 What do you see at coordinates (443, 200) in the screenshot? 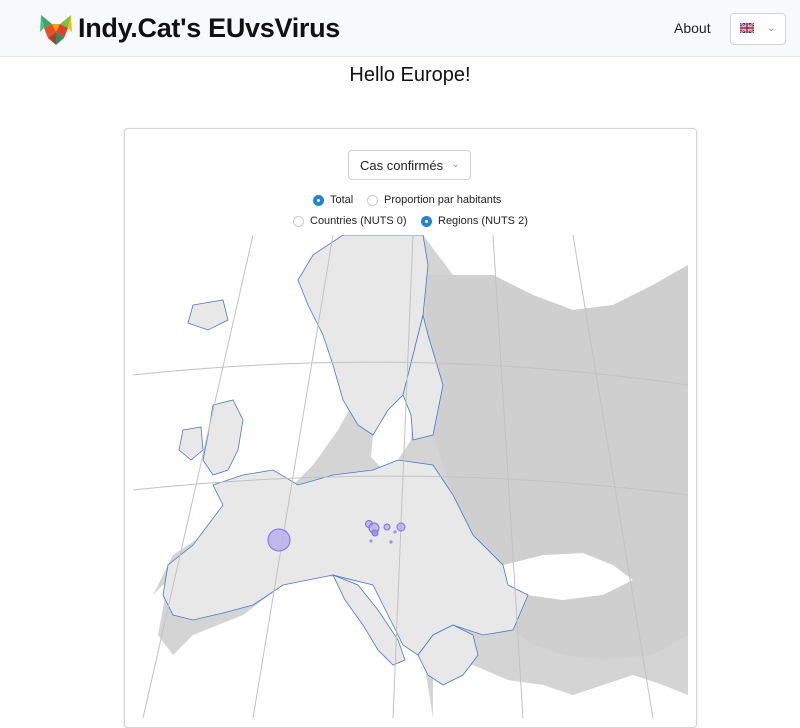
I see `radio-per-capita-label: Proportion par habitants` at bounding box center [443, 200].